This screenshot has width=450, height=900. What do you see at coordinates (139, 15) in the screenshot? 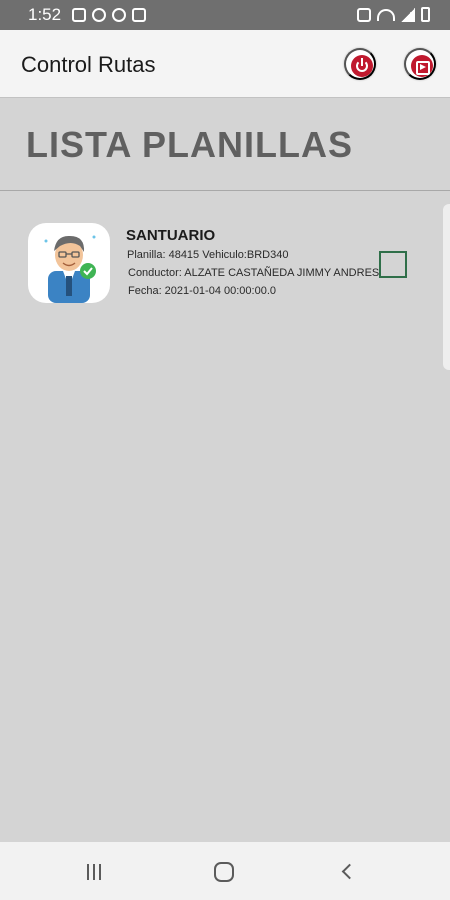
I see `youtube-icon` at bounding box center [139, 15].